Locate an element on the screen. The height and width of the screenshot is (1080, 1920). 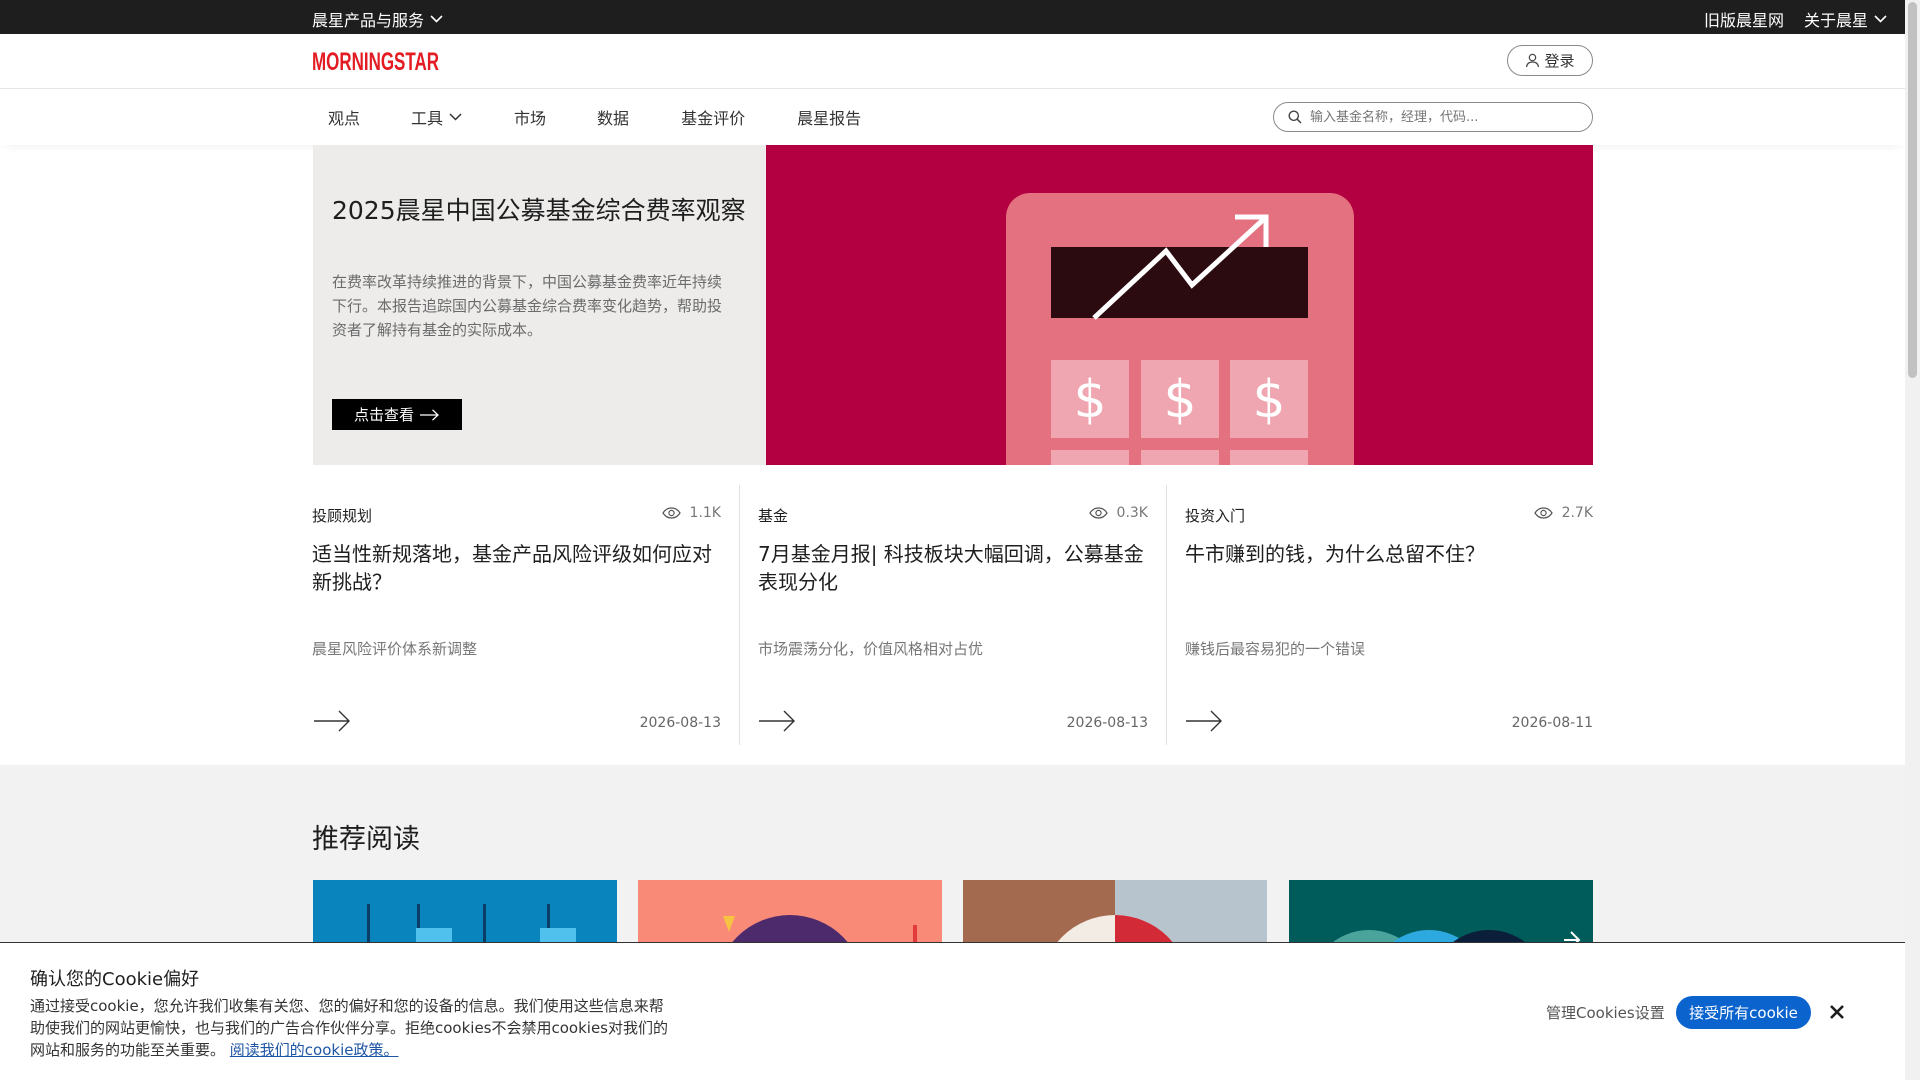
login-button: 登录 is located at coordinates (1550, 60).